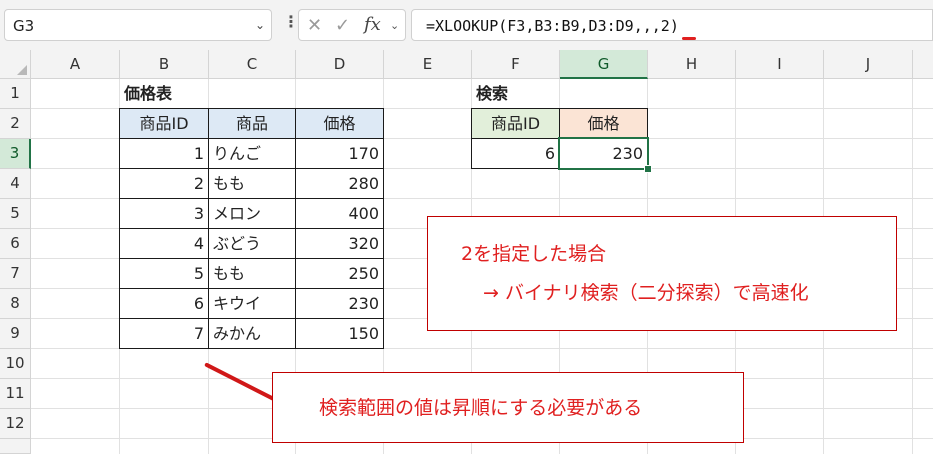 This screenshot has height=454, width=933. Describe the element at coordinates (646, 293) in the screenshot. I see `callout-line-2: → バイナリ検索（二分探索）で高速化` at that location.